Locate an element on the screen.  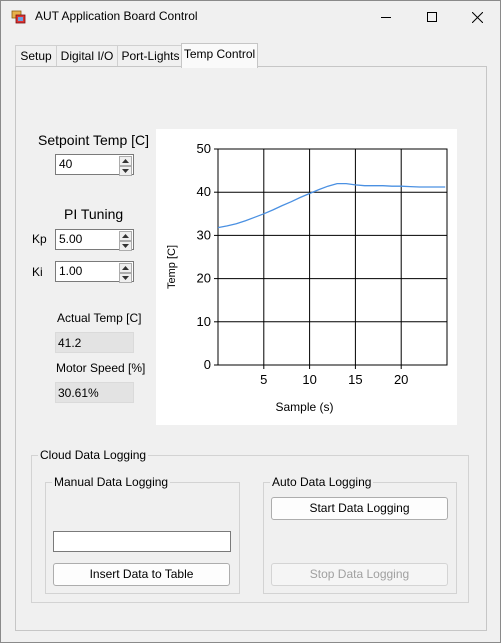
setpoint-label: Setpoint Temp [C] is located at coordinates (94, 140).